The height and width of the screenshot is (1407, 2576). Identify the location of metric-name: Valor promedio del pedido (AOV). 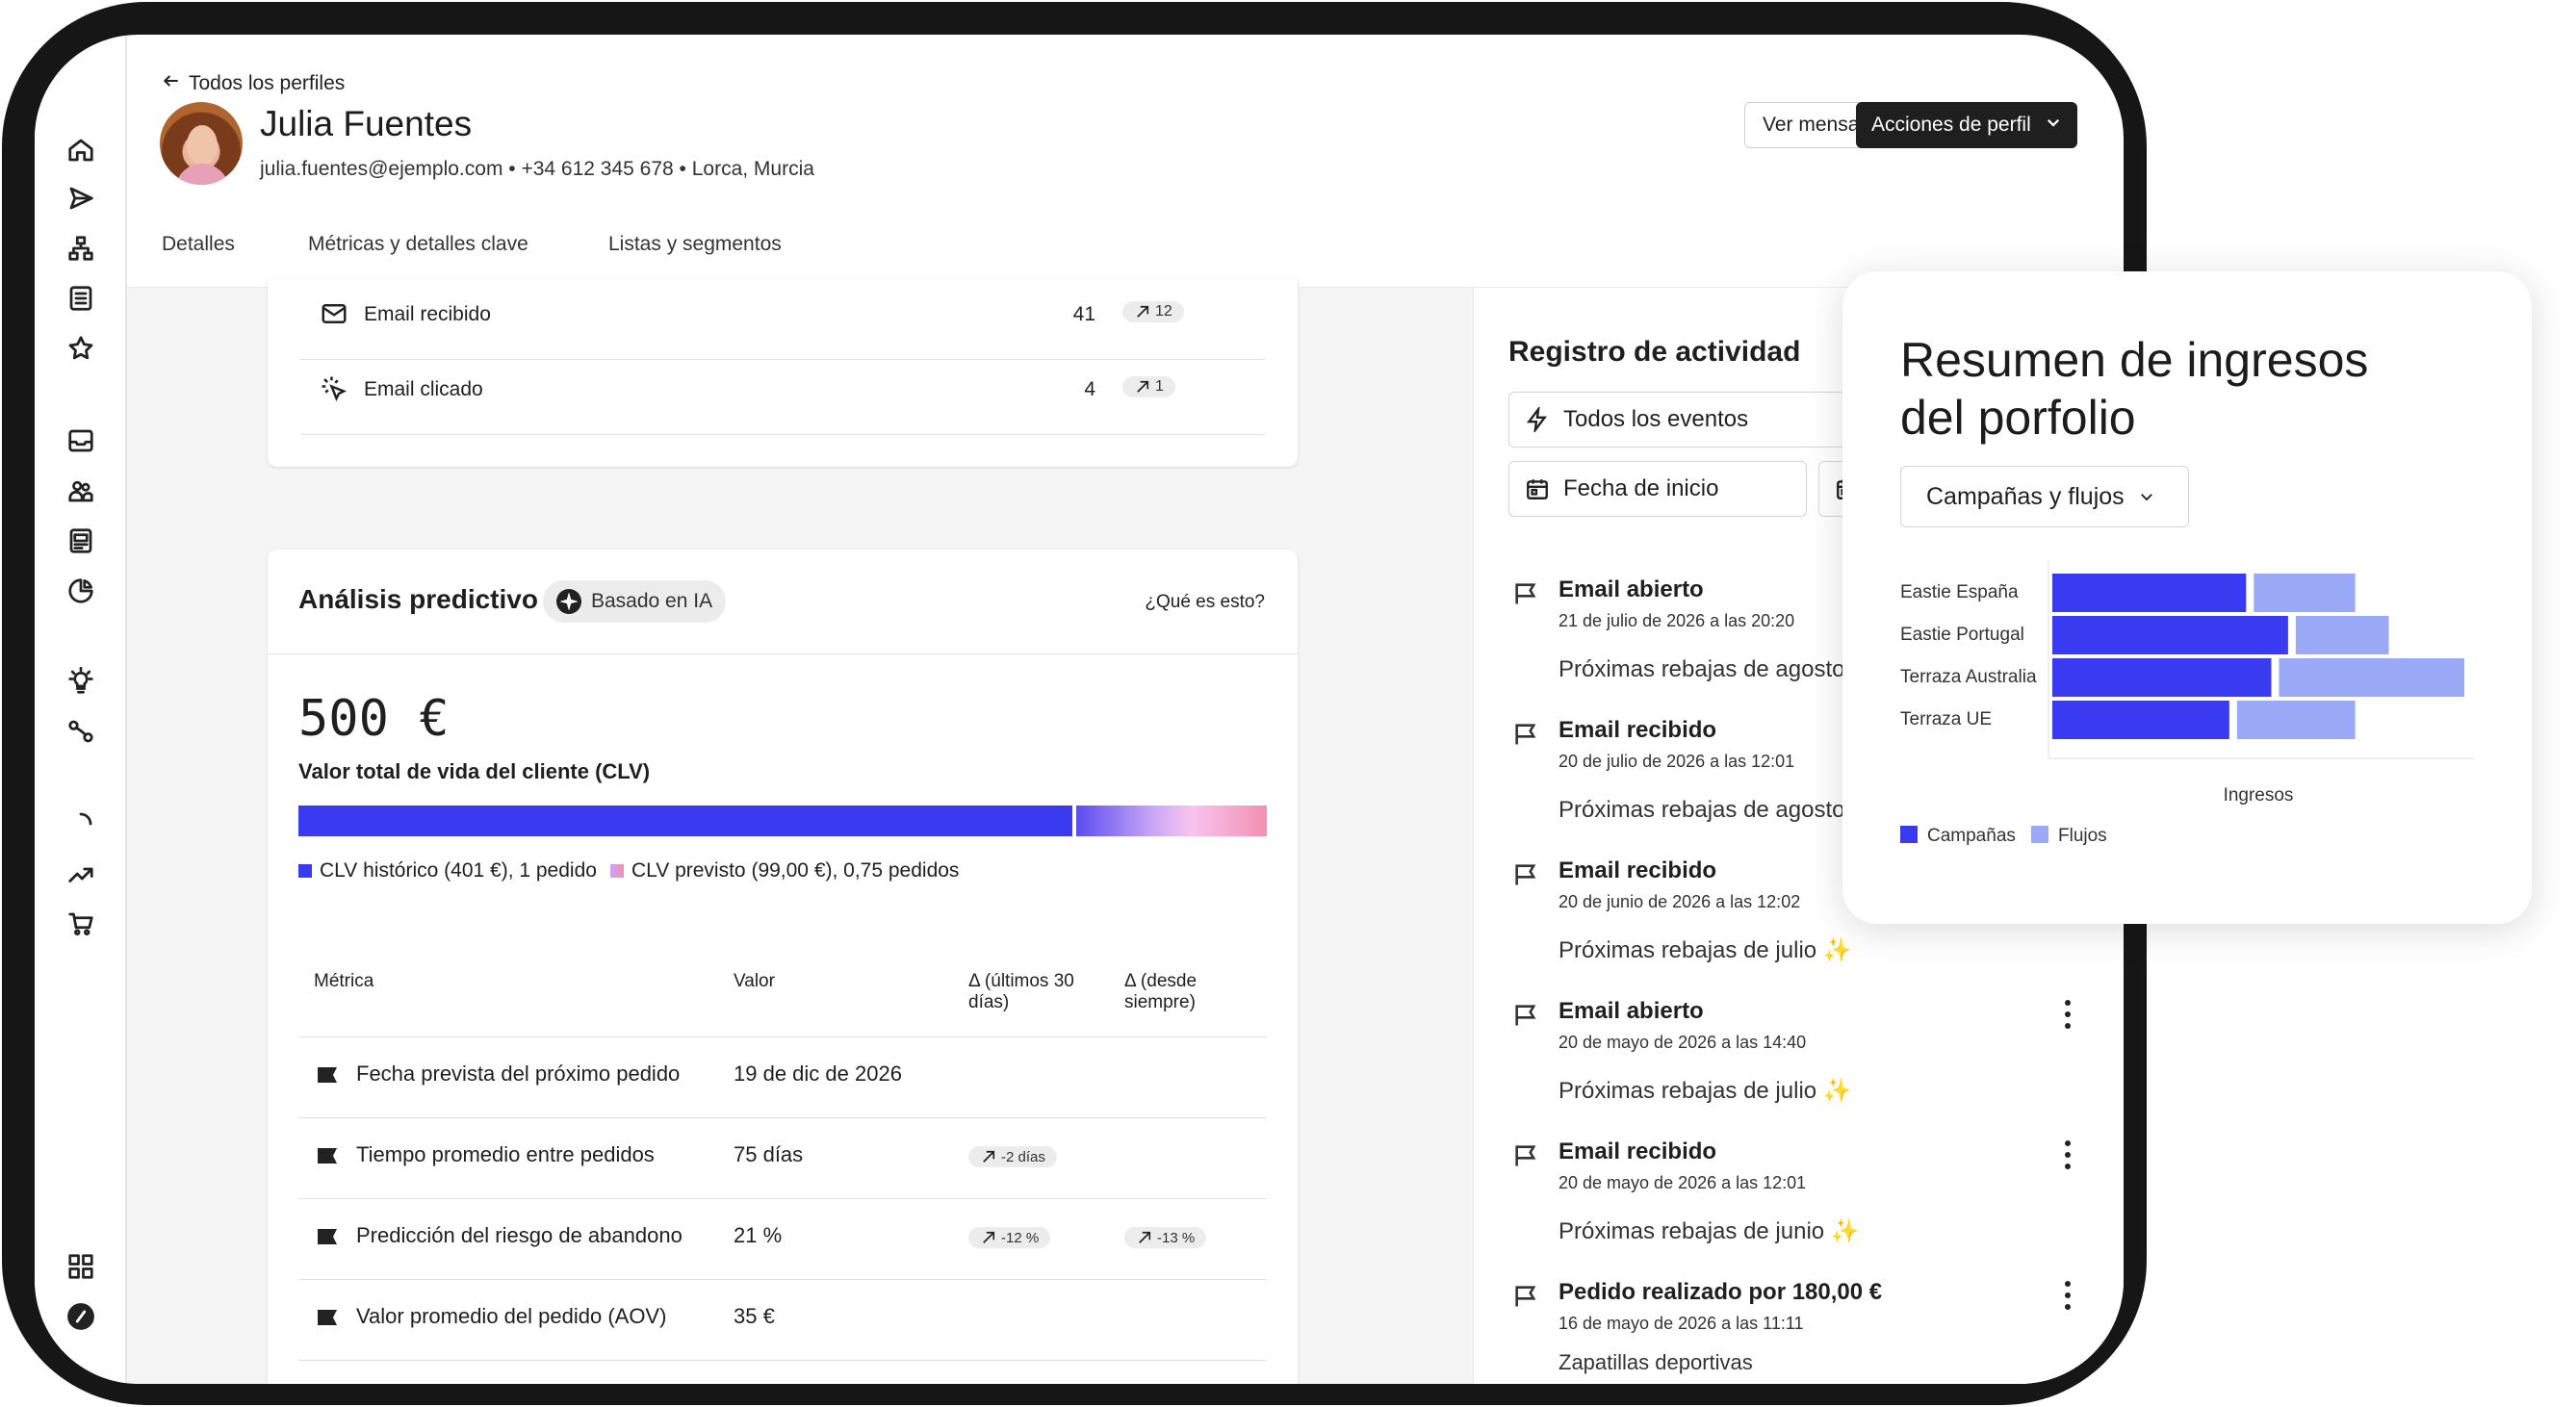
(512, 1316).